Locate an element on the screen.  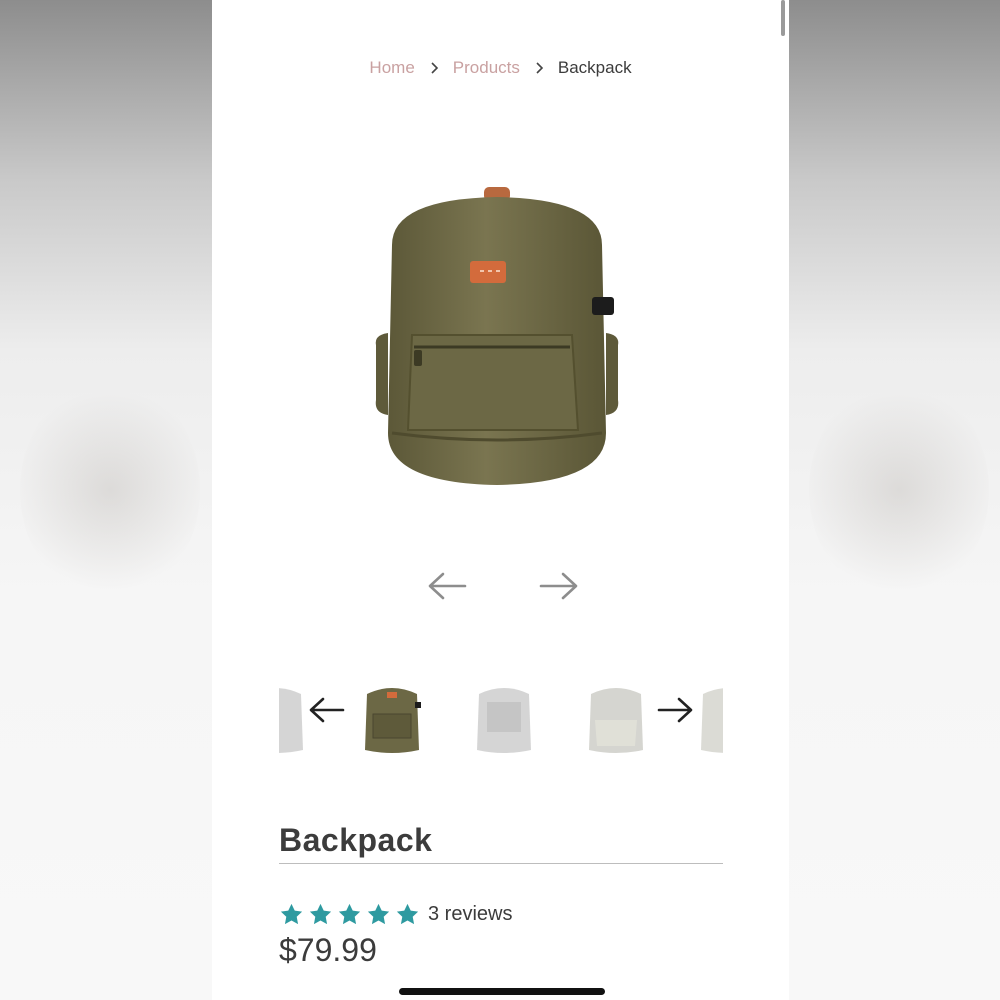
product-rating: 3 reviews is located at coordinates (395, 914).